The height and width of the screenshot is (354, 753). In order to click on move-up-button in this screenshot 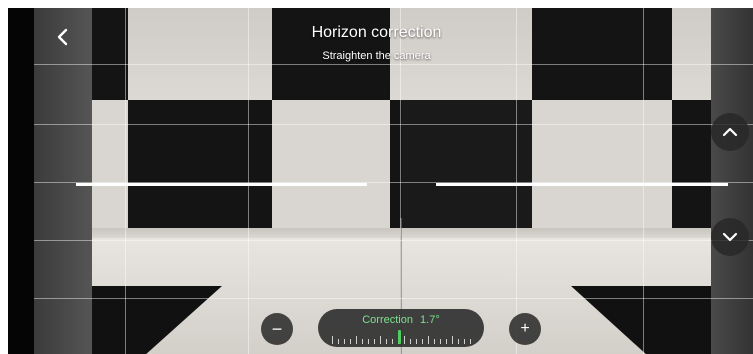, I will do `click(730, 132)`.